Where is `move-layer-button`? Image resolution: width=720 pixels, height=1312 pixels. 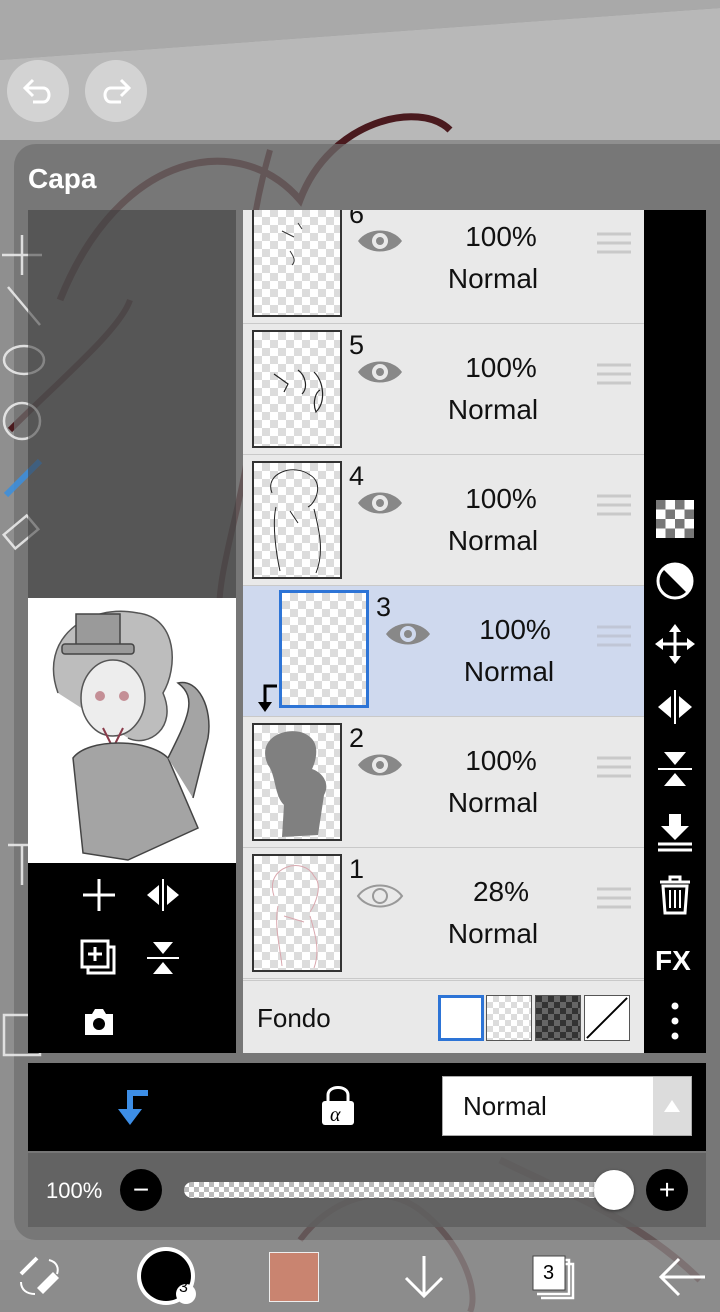 move-layer-button is located at coordinates (675, 644).